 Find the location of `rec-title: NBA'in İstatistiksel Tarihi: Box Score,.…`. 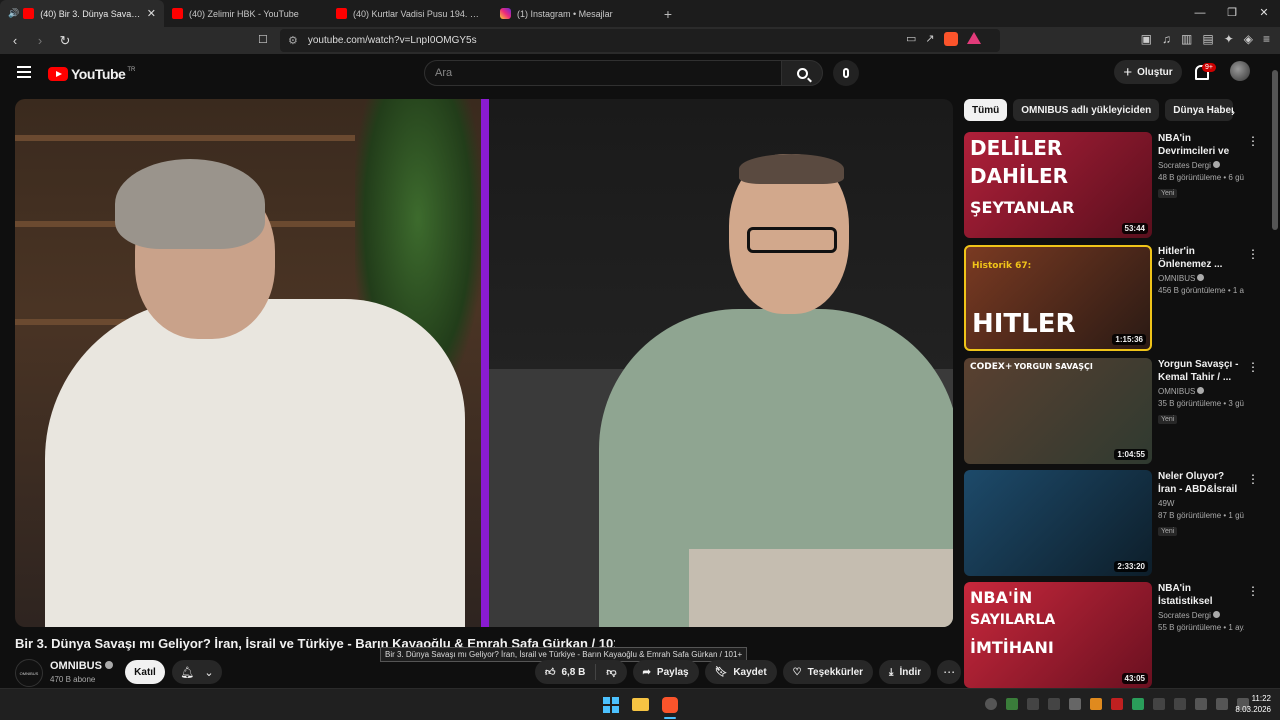

rec-title: NBA'in İstatistiksel Tarihi: Box Score,.… is located at coordinates (1201, 595).